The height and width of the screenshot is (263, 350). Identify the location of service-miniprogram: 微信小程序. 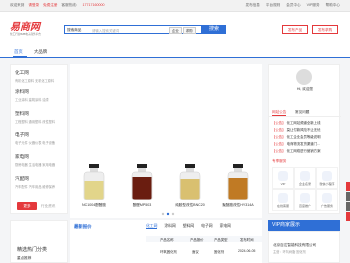
(327, 178).